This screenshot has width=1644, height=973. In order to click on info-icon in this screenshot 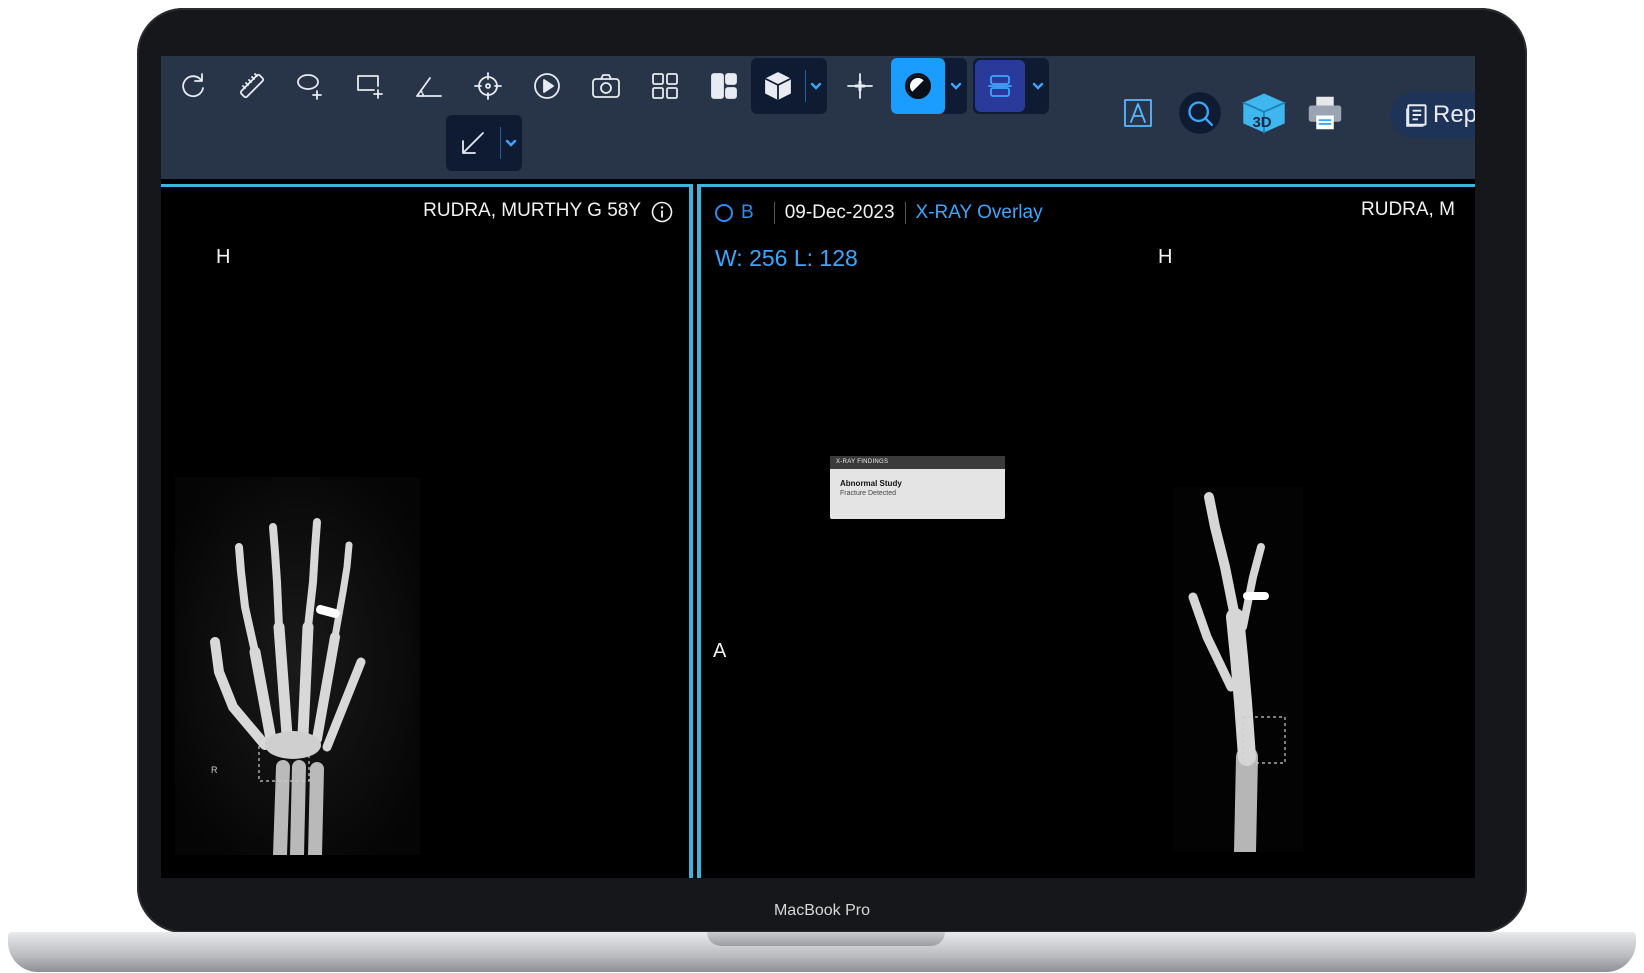, I will do `click(662, 212)`.